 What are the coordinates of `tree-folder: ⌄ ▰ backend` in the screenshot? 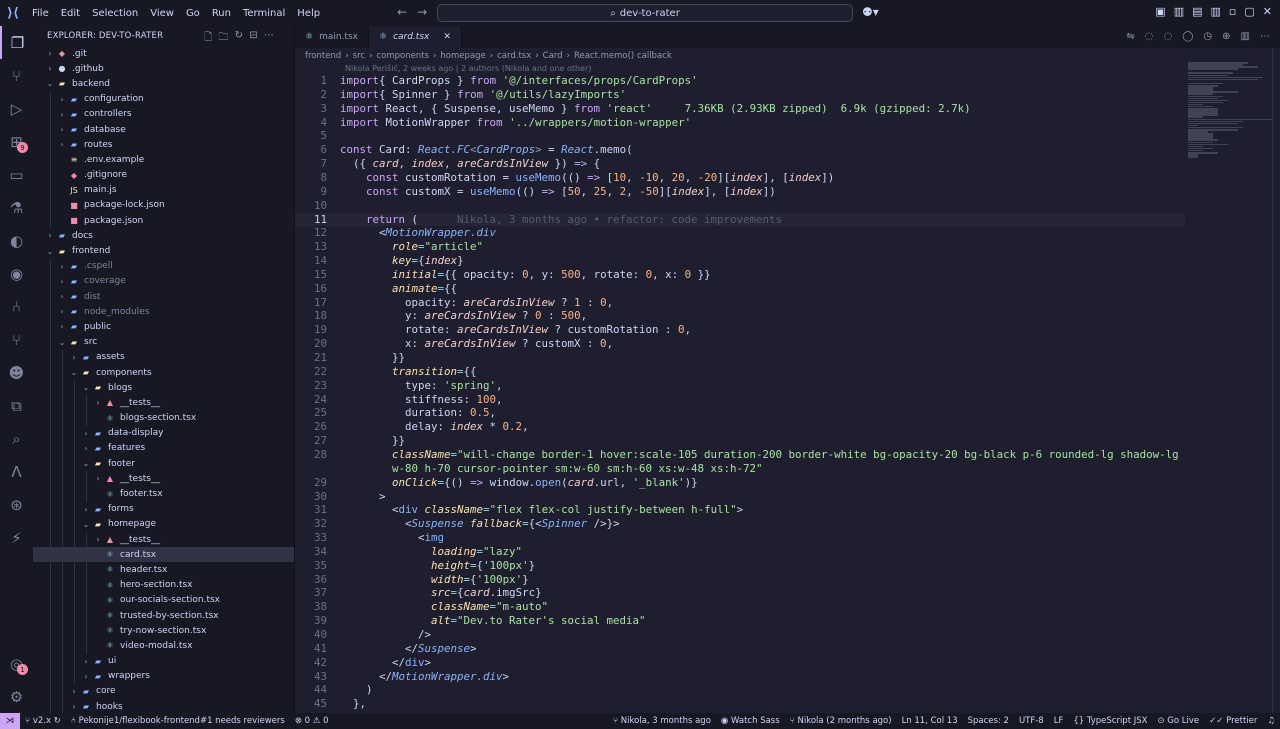 It's located at (163, 83).